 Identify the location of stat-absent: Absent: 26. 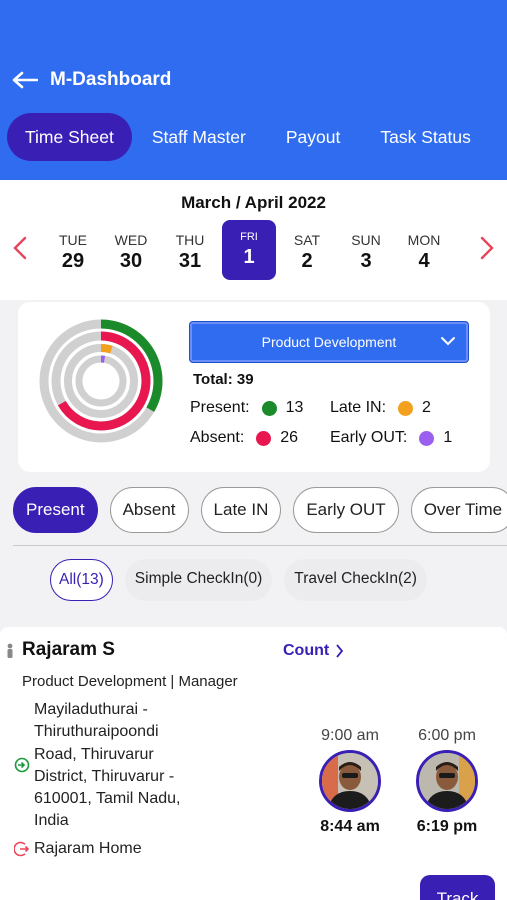
(244, 438).